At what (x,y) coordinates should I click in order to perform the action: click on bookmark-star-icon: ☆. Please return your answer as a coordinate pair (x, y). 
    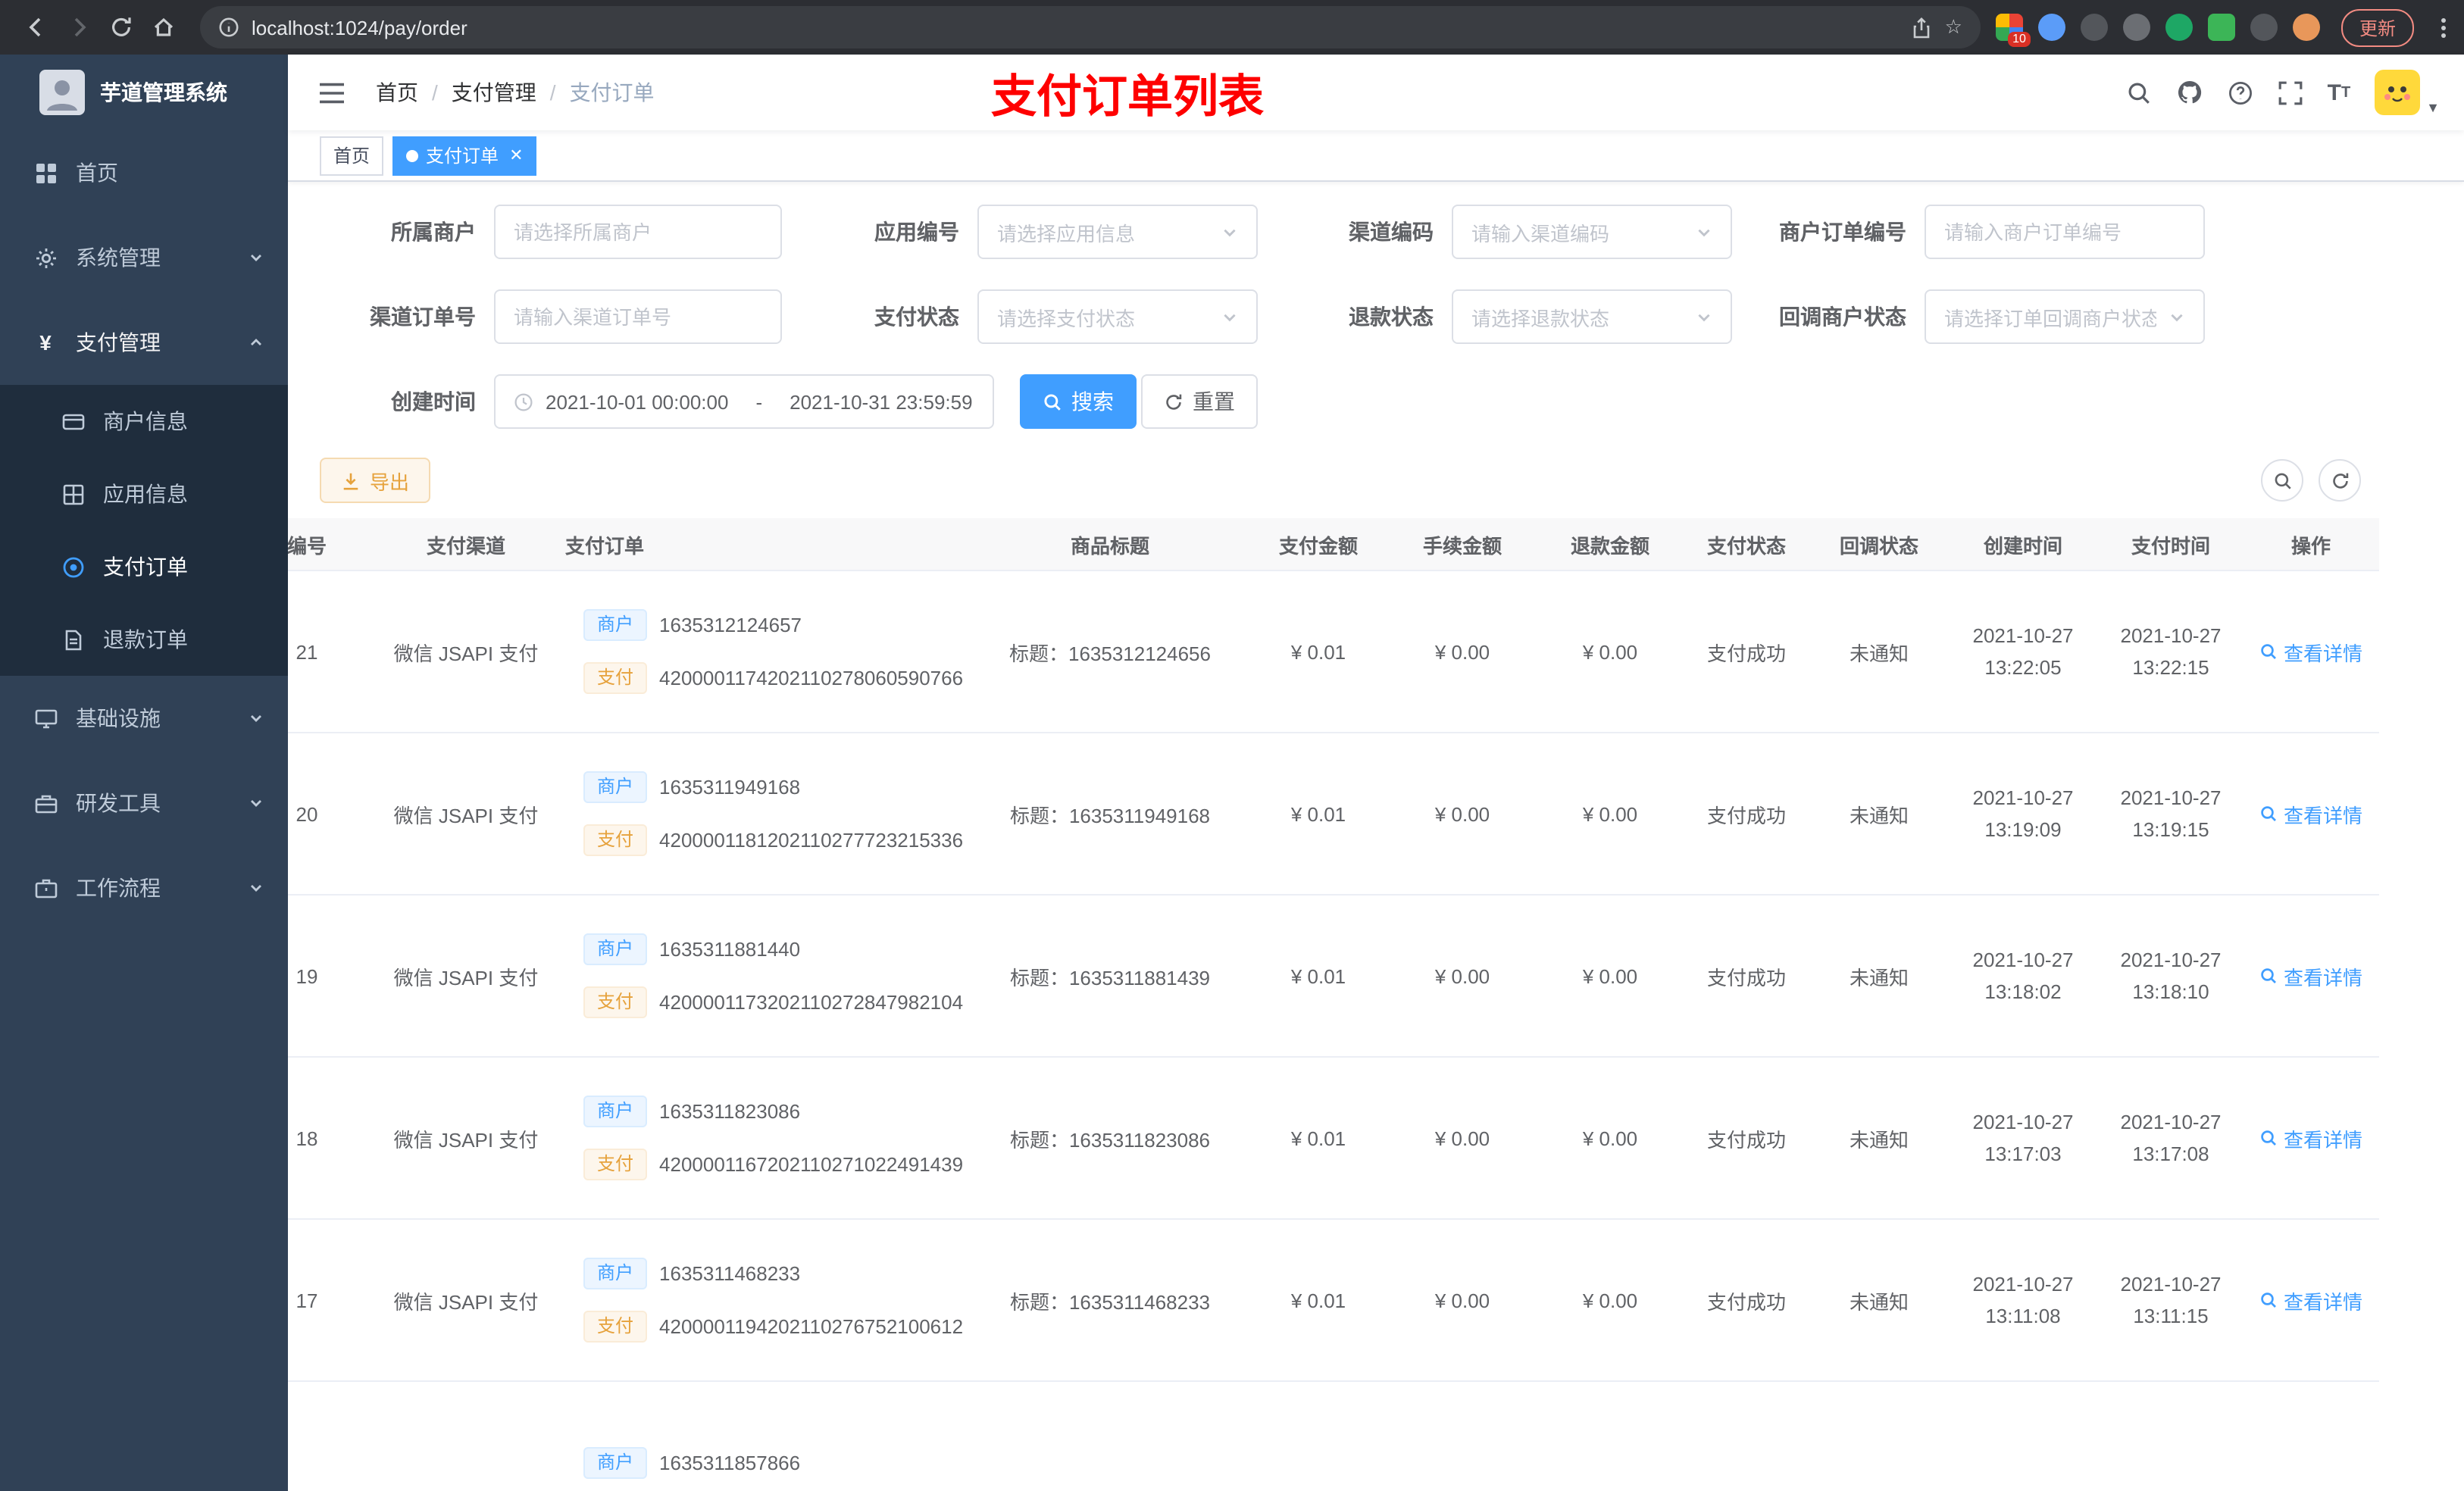
    Looking at the image, I should click on (1953, 27).